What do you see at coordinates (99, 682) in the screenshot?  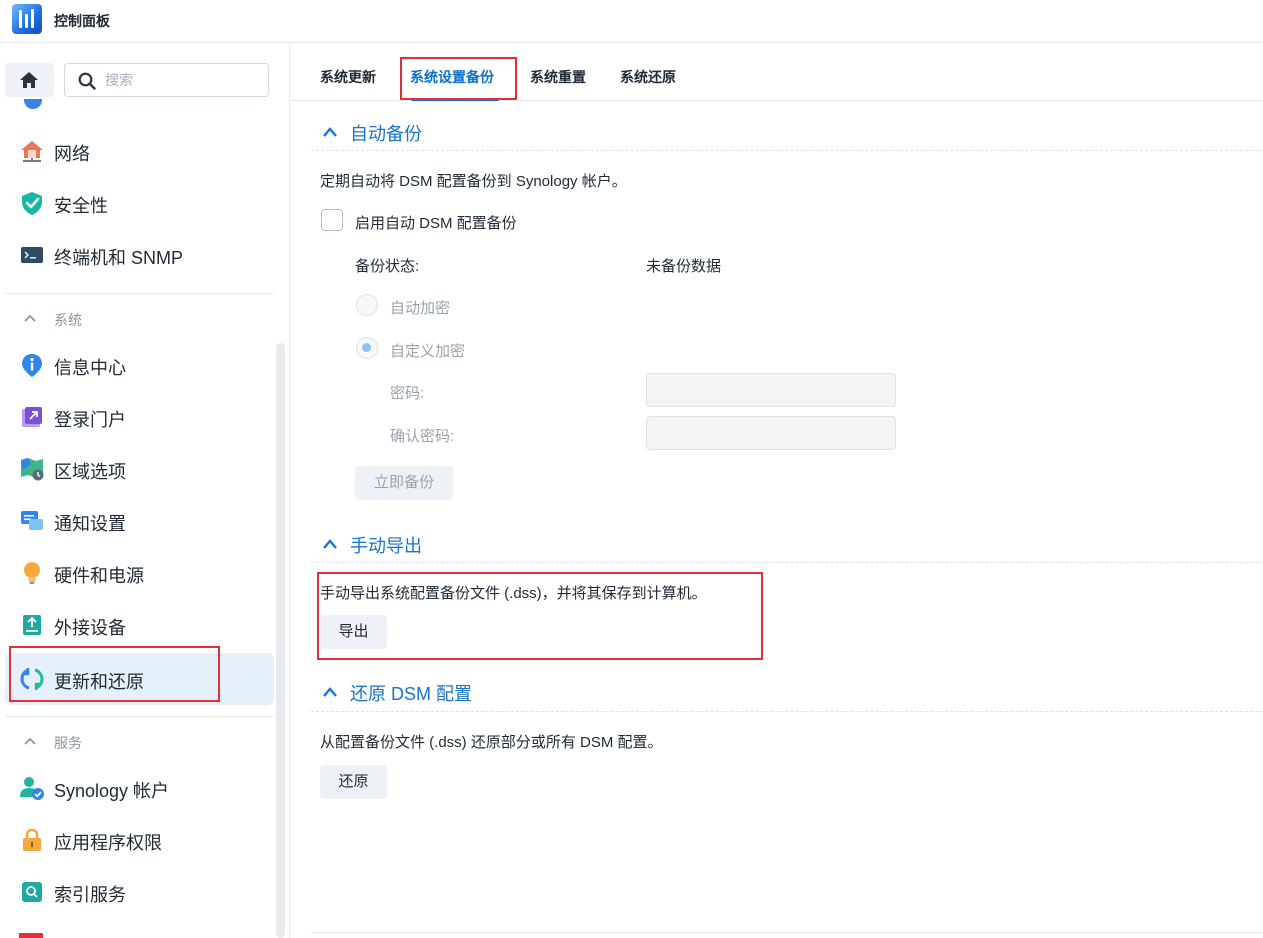 I see `sidebar-item-label: 更新和还原` at bounding box center [99, 682].